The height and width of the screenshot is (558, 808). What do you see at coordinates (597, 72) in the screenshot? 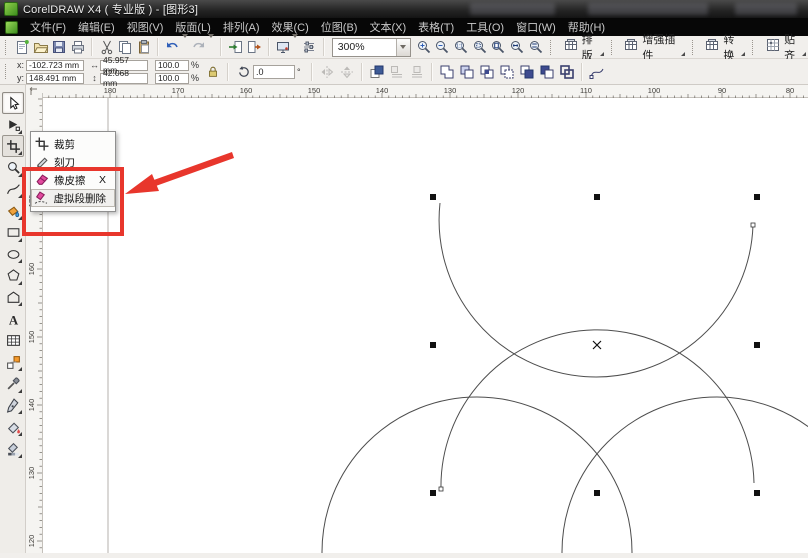
I see `convert-to-curves-icon` at bounding box center [597, 72].